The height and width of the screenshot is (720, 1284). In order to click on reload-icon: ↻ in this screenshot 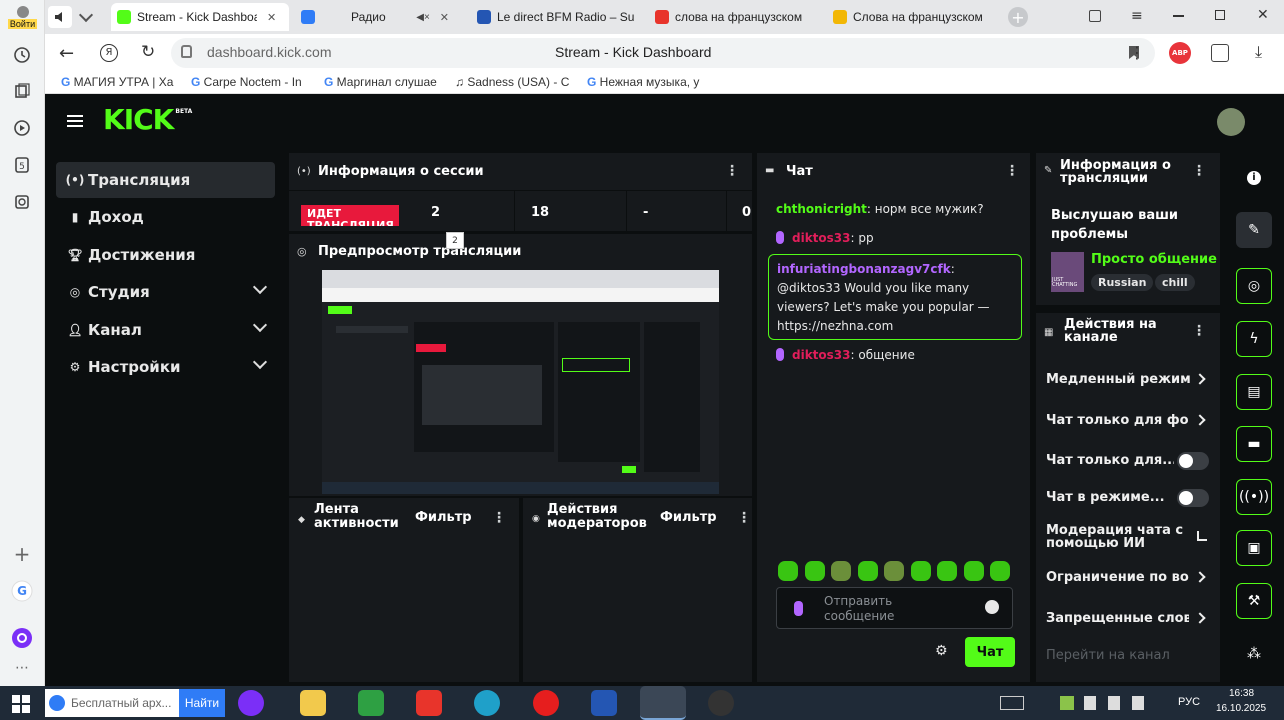, I will do `click(148, 52)`.